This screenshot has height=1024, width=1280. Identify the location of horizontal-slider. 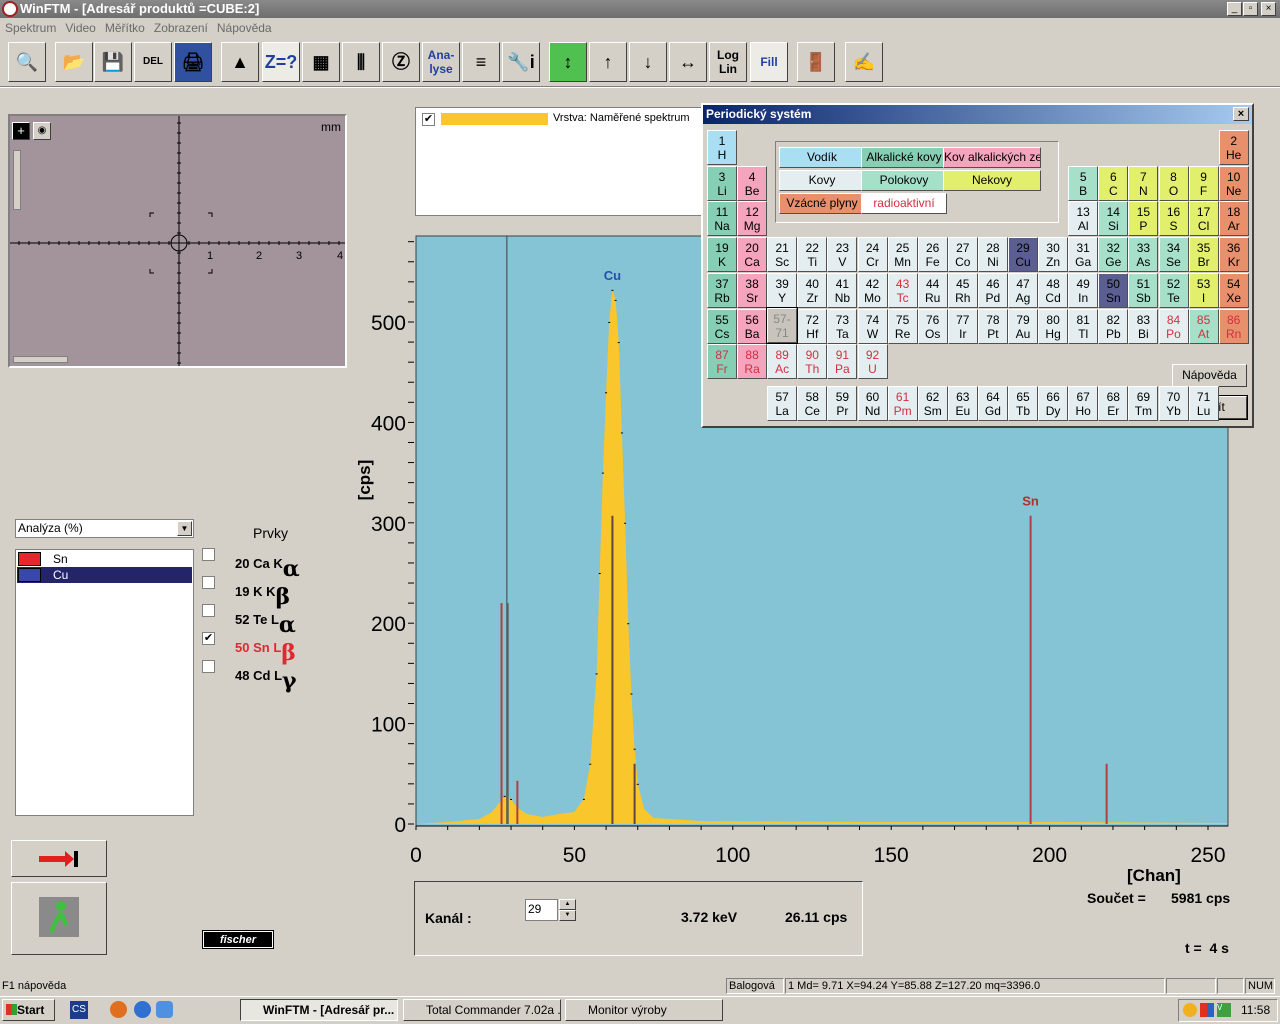
(40, 359).